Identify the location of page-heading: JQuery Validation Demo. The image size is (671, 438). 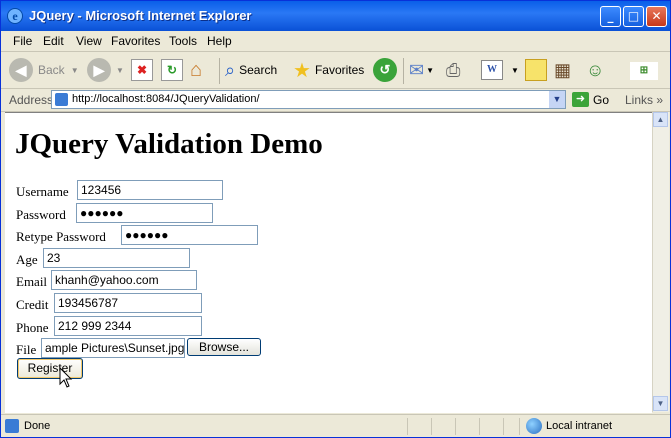
(169, 144).